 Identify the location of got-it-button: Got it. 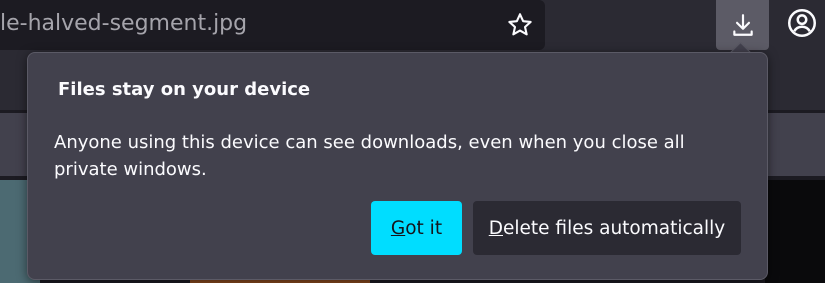
(416, 228).